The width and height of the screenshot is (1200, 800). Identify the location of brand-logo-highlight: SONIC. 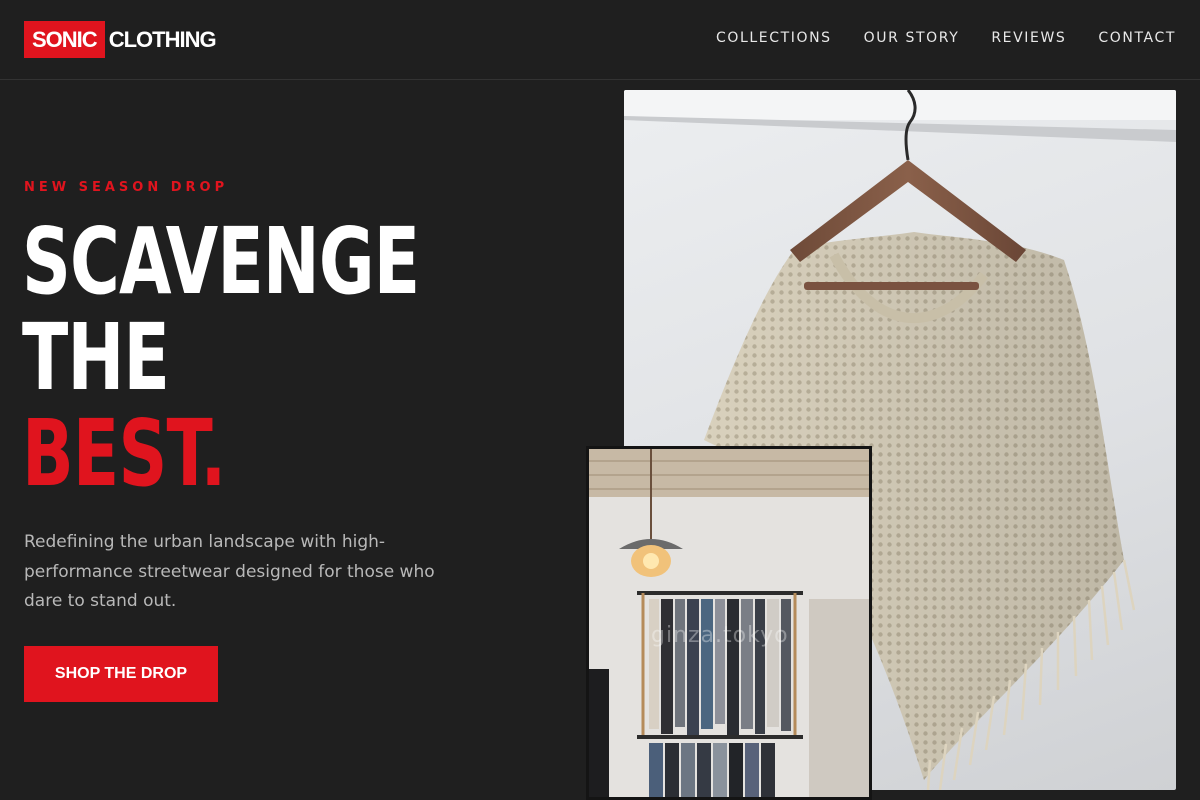
(64, 39).